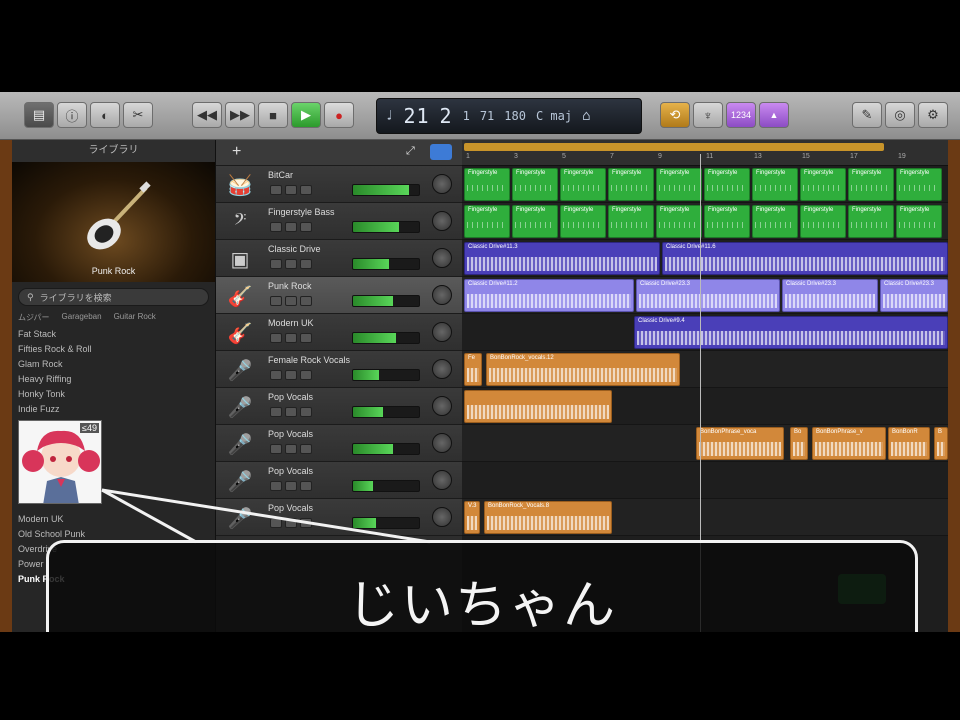 This screenshot has width=960, height=720. What do you see at coordinates (34, 317) in the screenshot?
I see `breadcrumb-item: ムジパー` at bounding box center [34, 317].